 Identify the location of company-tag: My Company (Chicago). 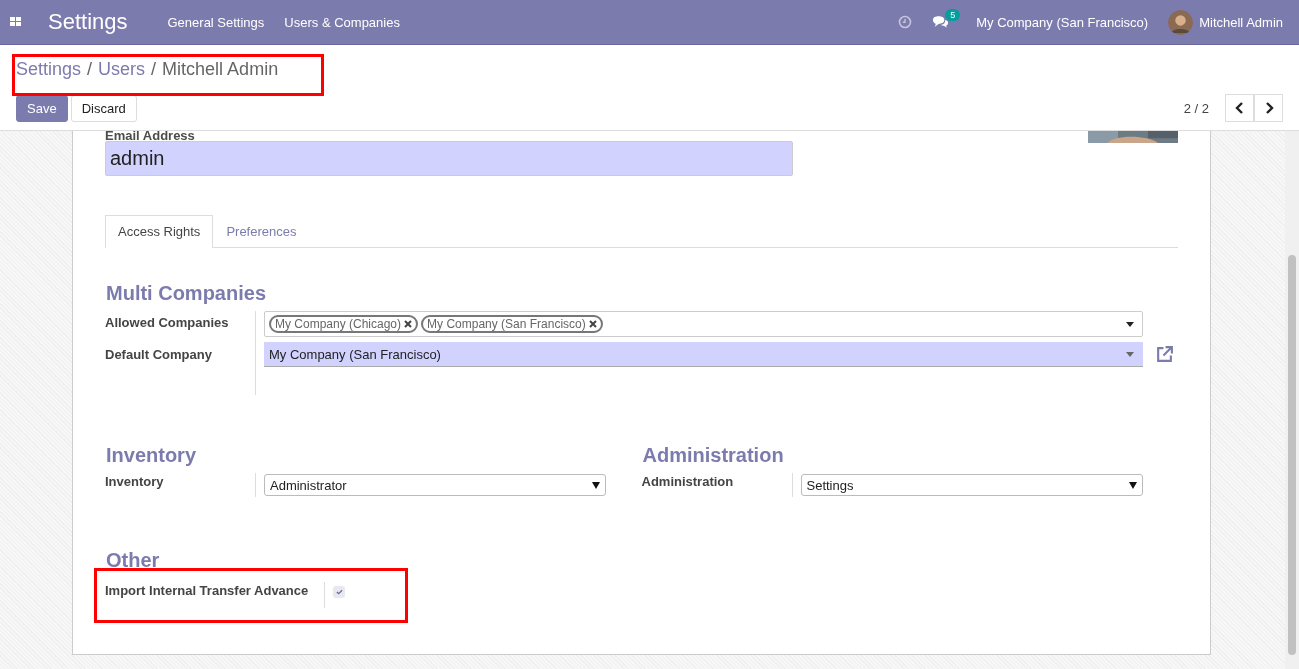
(344, 324).